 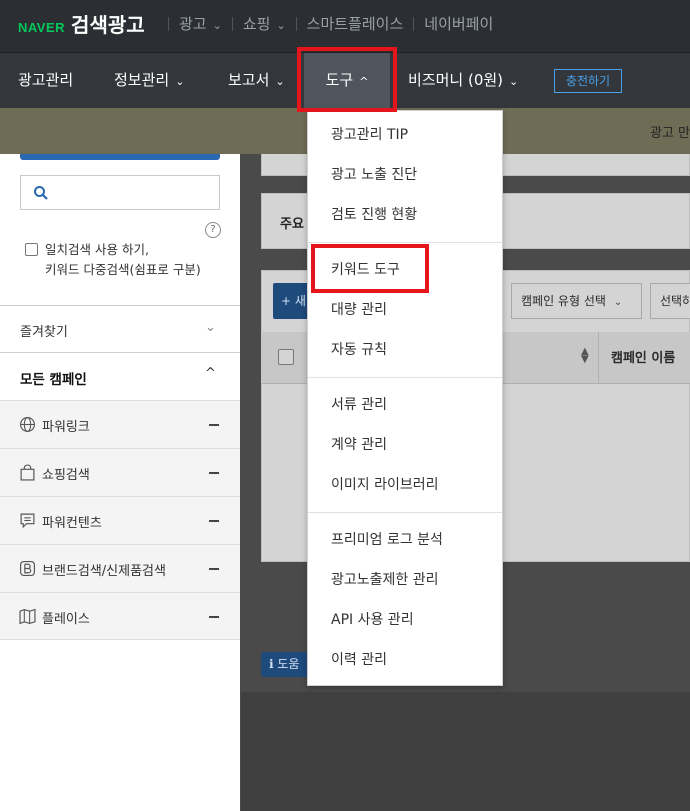 What do you see at coordinates (355, 23) in the screenshot?
I see `top-link-smartplace: 스마트플레이스` at bounding box center [355, 23].